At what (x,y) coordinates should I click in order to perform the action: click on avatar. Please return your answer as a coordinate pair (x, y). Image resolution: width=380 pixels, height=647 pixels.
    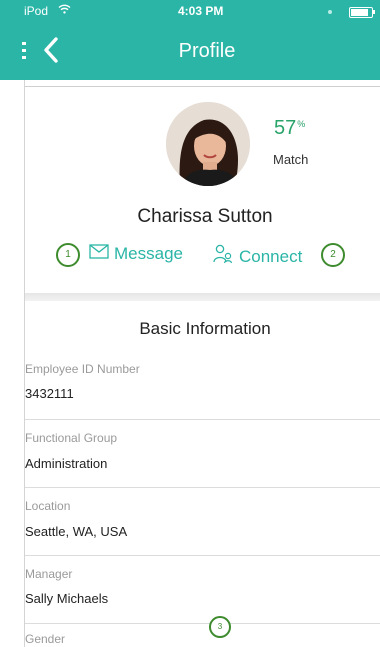
    Looking at the image, I should click on (208, 144).